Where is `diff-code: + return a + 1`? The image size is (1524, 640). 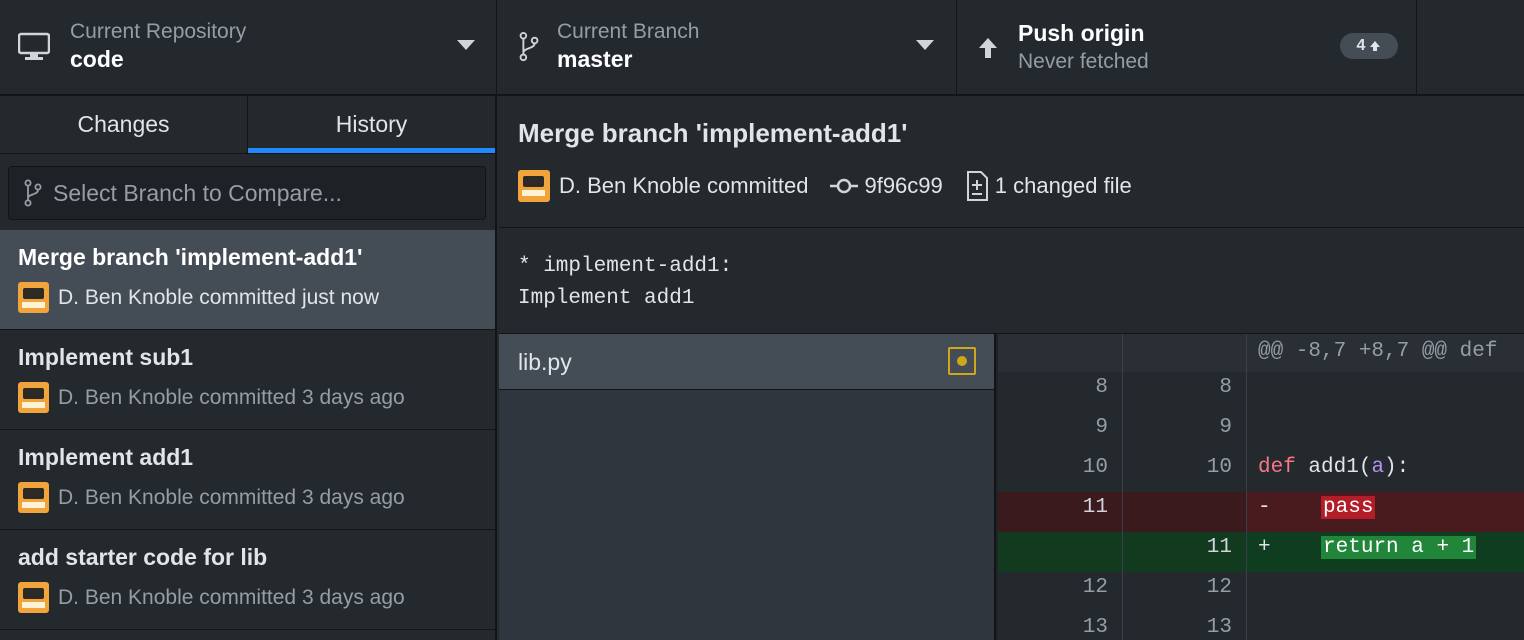 diff-code: + return a + 1 is located at coordinates (1385, 552).